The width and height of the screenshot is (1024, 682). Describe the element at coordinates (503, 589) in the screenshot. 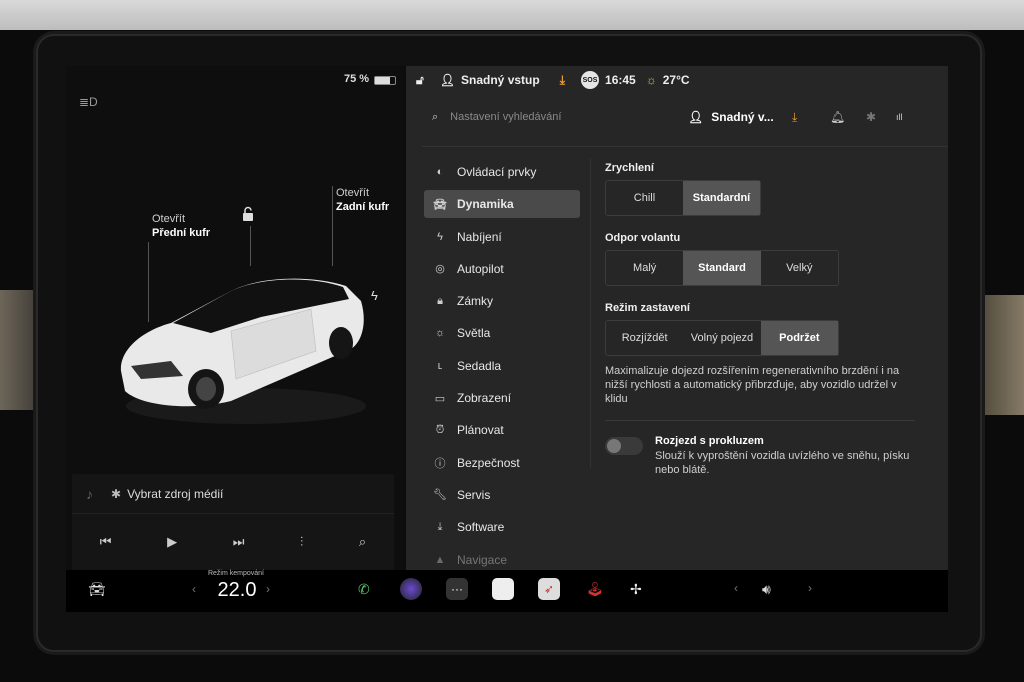

I see `notes-app-icon` at that location.